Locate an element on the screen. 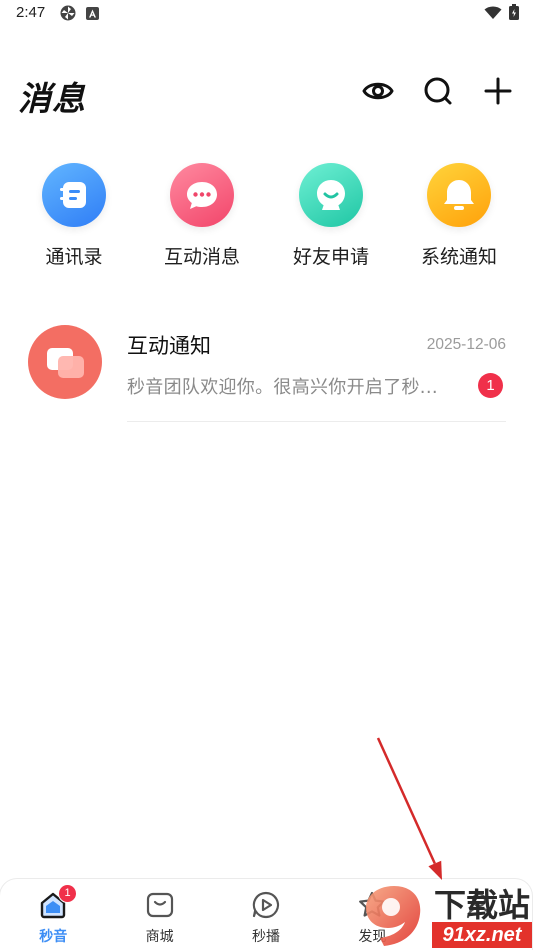 The width and height of the screenshot is (534, 950). profile-icon is located at coordinates (479, 905).